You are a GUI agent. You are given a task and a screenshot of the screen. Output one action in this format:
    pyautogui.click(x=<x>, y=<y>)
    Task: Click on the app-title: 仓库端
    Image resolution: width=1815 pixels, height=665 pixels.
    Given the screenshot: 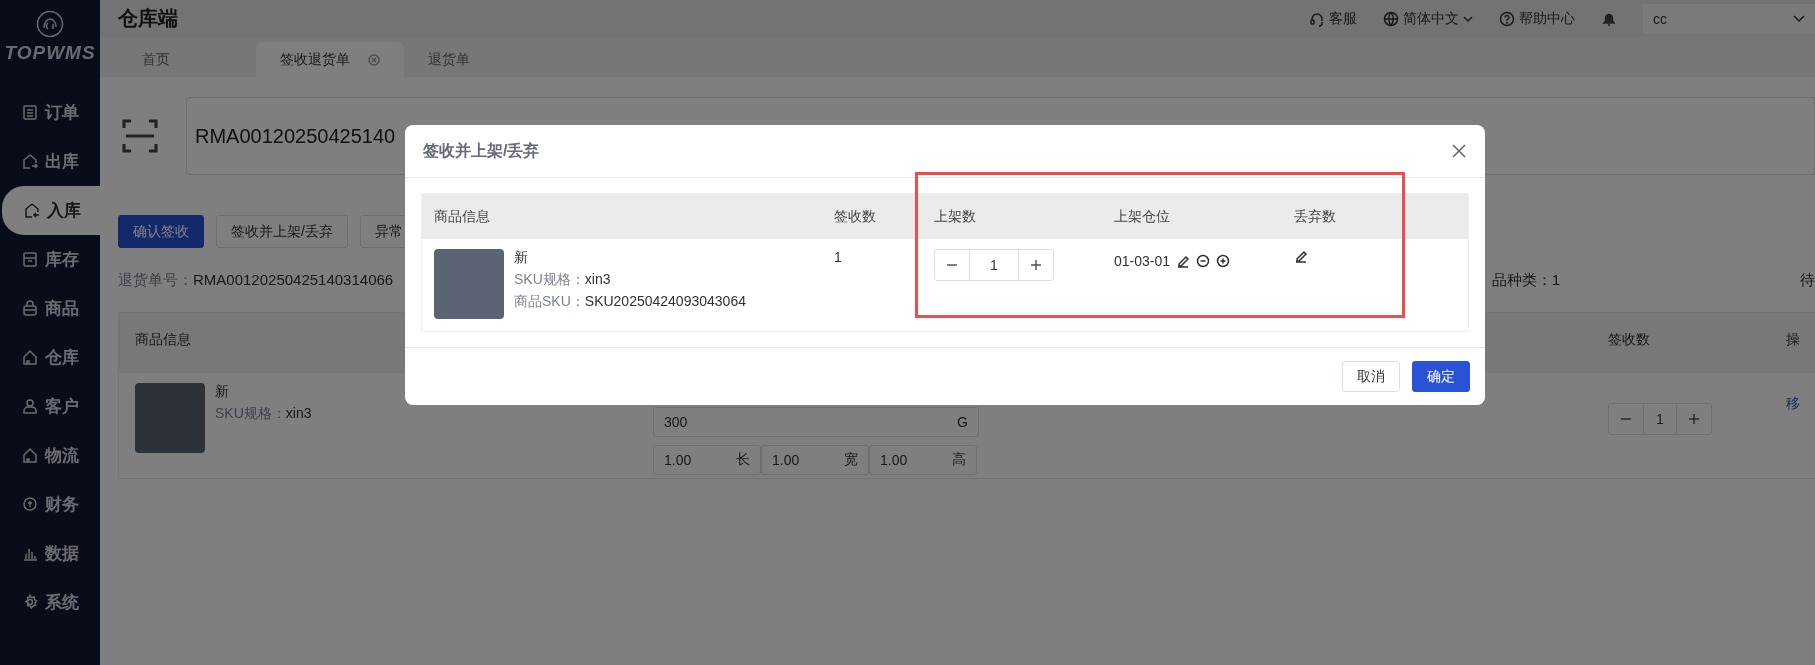 What is the action you would take?
    pyautogui.click(x=148, y=18)
    